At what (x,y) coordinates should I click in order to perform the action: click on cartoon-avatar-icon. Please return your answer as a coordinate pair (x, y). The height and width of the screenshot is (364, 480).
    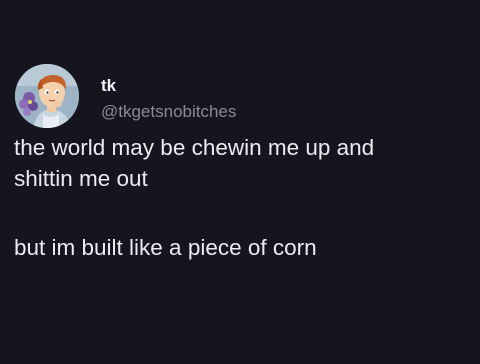
    Looking at the image, I should click on (47, 96).